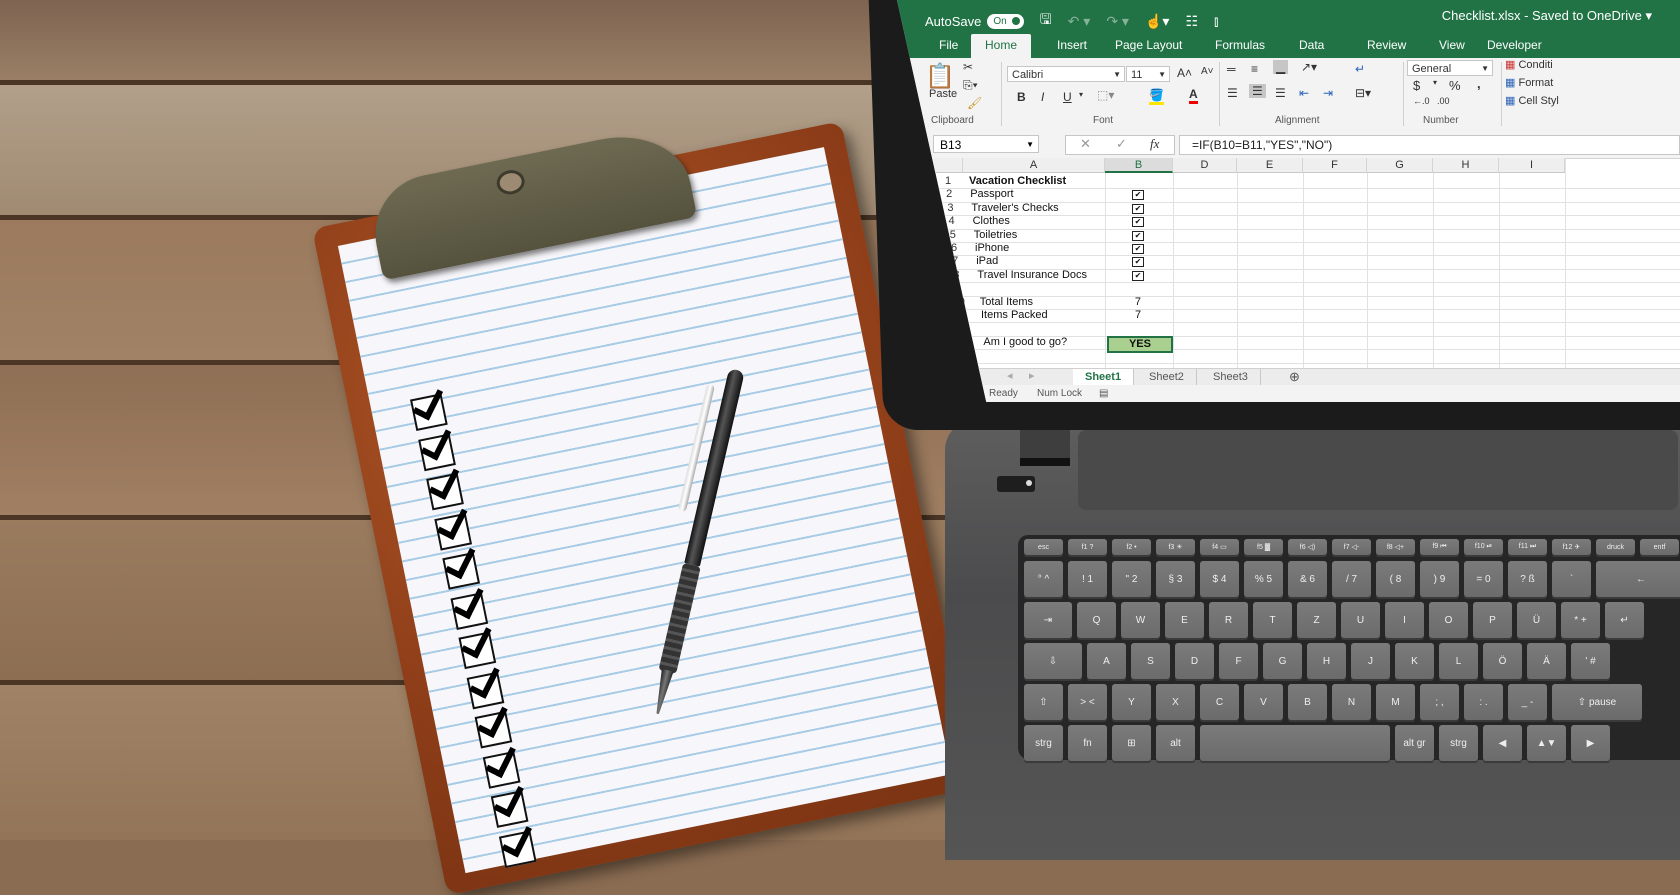  I want to click on keyboard-key: ↵, so click(1624, 620).